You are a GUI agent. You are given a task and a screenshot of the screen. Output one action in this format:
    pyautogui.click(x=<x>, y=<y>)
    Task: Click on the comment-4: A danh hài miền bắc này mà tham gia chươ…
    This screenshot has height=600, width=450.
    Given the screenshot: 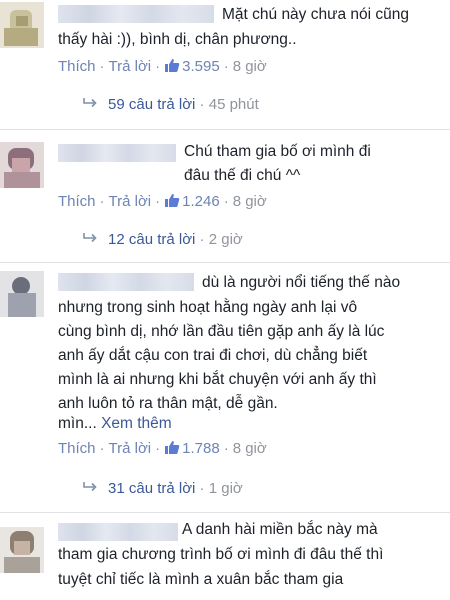 What is the action you would take?
    pyautogui.click(x=225, y=556)
    